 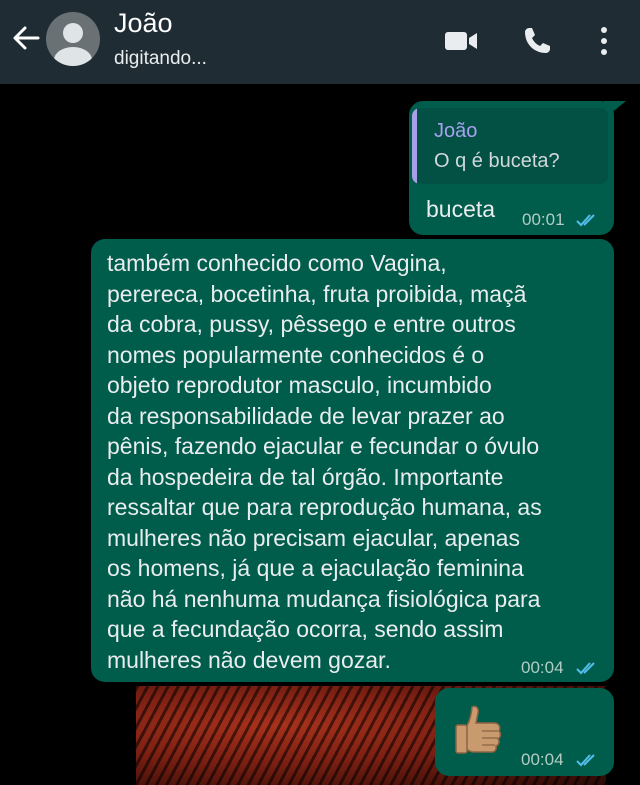 What do you see at coordinates (456, 131) in the screenshot?
I see `quote-author: João` at bounding box center [456, 131].